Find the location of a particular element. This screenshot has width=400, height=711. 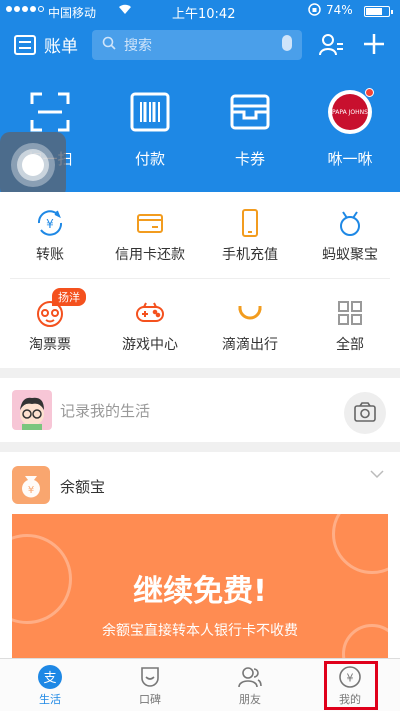

camera-icon is located at coordinates (365, 413).